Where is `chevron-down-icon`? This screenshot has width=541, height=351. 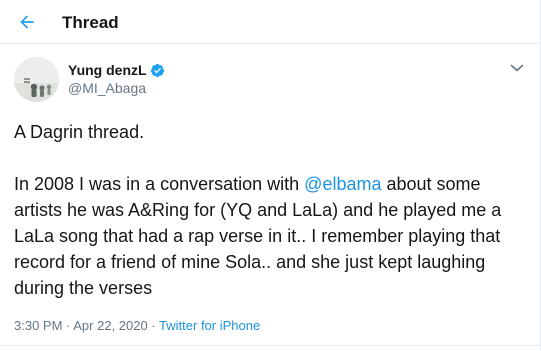 chevron-down-icon is located at coordinates (517, 68).